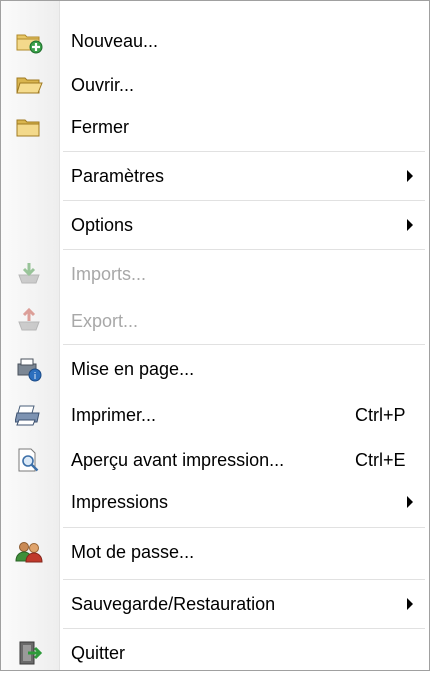  Describe the element at coordinates (215, 649) in the screenshot. I see `menu-item-quit: Quitter` at that location.